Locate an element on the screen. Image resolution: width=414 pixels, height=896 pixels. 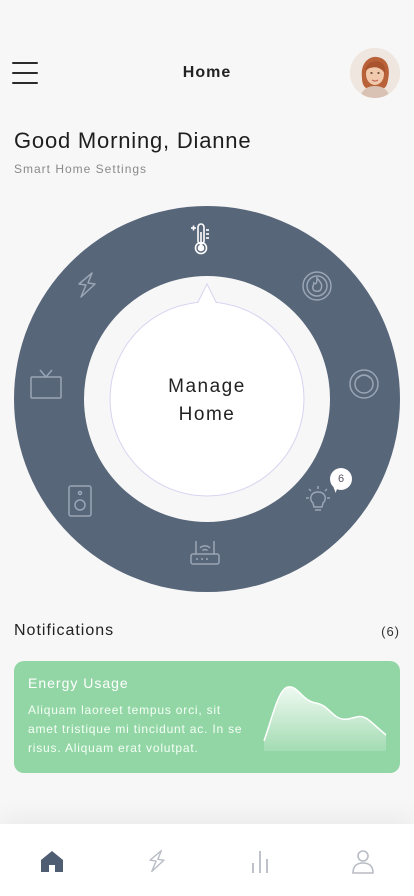
app-header: Home is located at coordinates (207, 73).